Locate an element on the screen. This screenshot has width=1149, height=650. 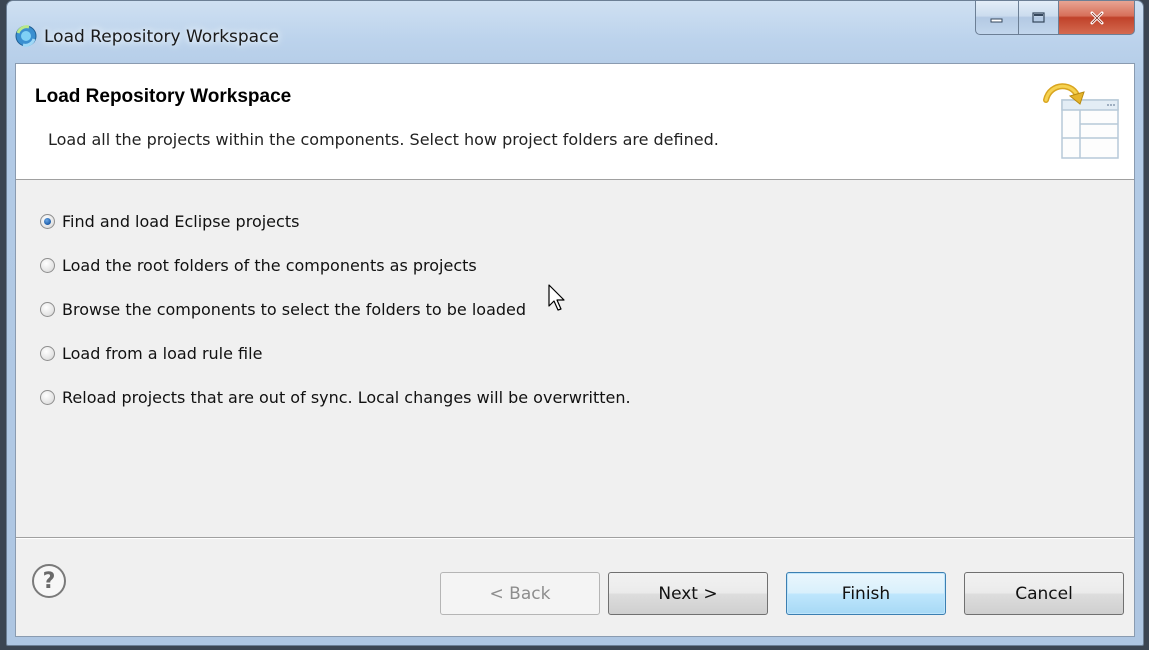
footer-separator is located at coordinates (575, 538).